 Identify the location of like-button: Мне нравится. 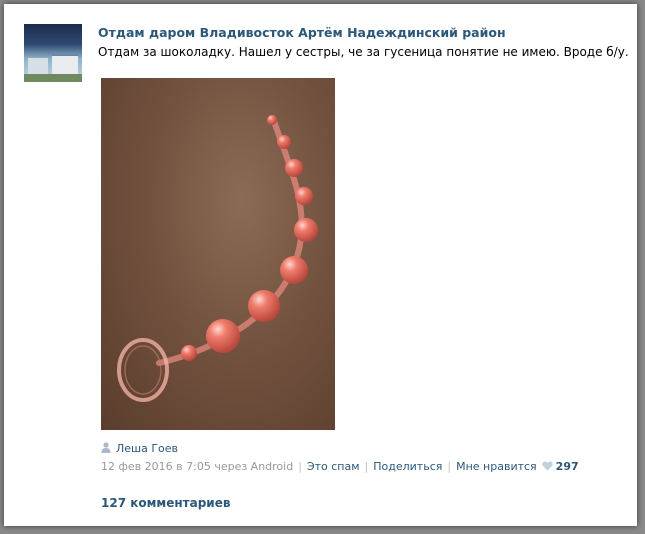
(496, 466).